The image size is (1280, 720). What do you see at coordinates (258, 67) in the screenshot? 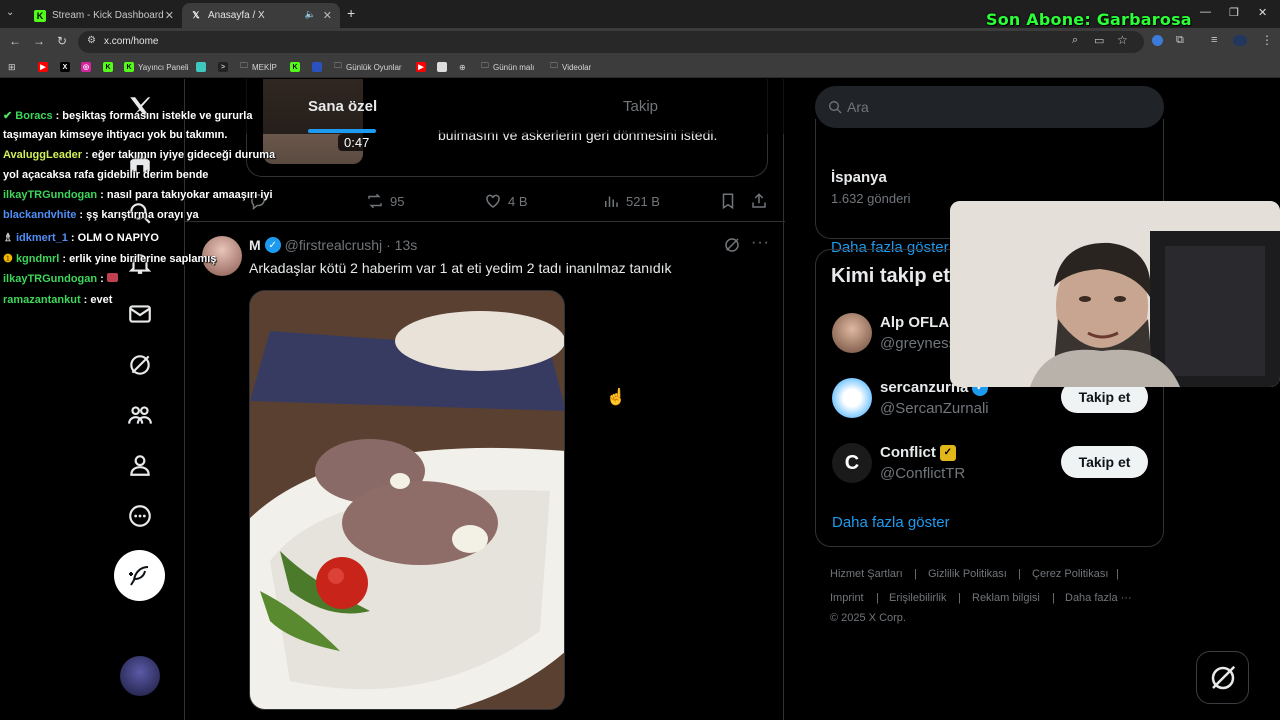
I see `bookmark-mekip: 🗀 MEKİP` at bounding box center [258, 67].